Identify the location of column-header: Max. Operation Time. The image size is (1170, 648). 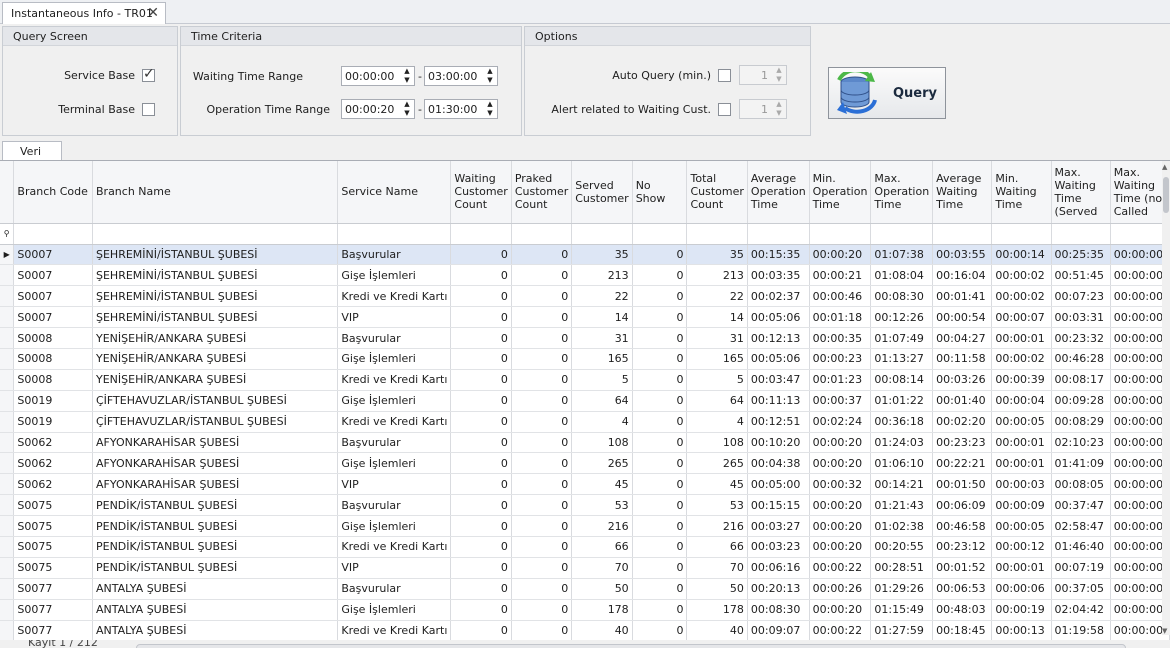
(902, 192).